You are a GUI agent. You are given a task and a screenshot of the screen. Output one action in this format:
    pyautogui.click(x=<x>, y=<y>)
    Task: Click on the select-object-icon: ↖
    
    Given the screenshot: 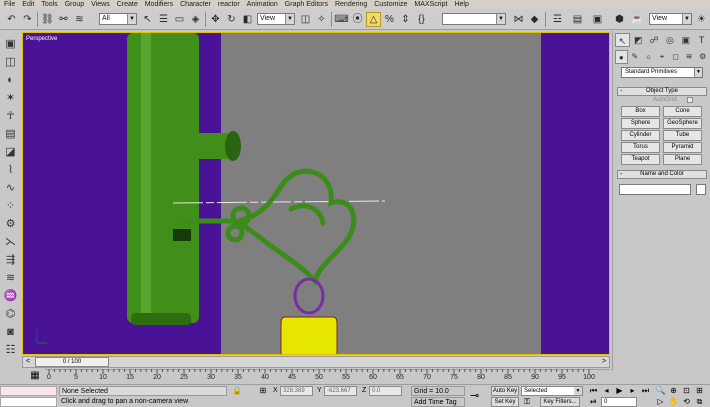 What is the action you would take?
    pyautogui.click(x=147, y=19)
    